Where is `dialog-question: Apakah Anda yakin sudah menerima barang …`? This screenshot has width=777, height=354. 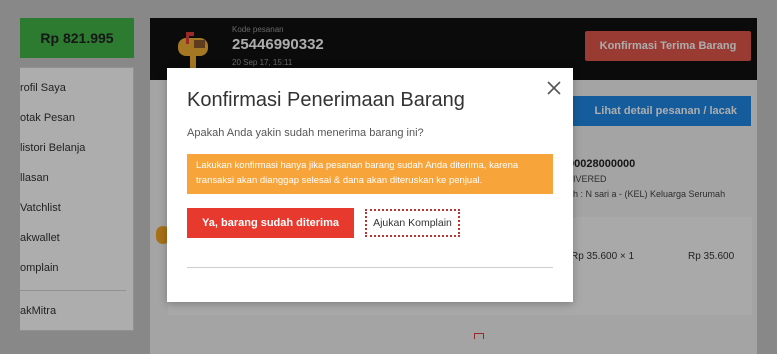 dialog-question: Apakah Anda yakin sudah menerima barang … is located at coordinates (305, 133).